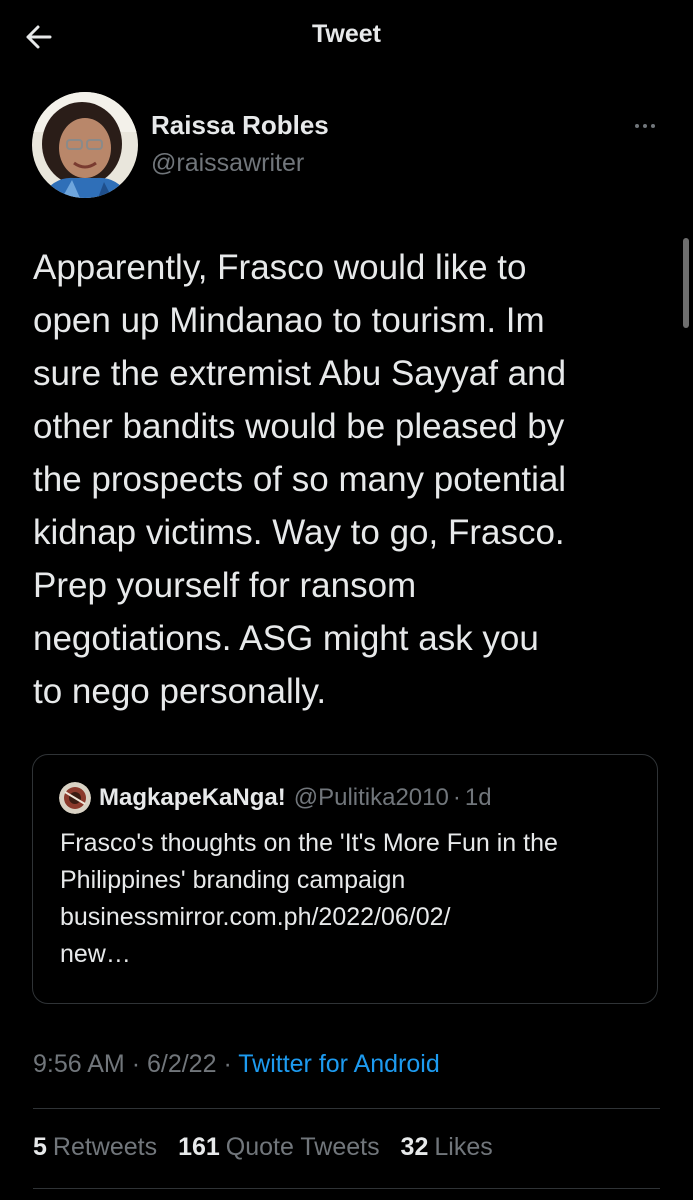 This screenshot has height=1200, width=693. Describe the element at coordinates (414, 1147) in the screenshot. I see `likes-count: 32` at that location.